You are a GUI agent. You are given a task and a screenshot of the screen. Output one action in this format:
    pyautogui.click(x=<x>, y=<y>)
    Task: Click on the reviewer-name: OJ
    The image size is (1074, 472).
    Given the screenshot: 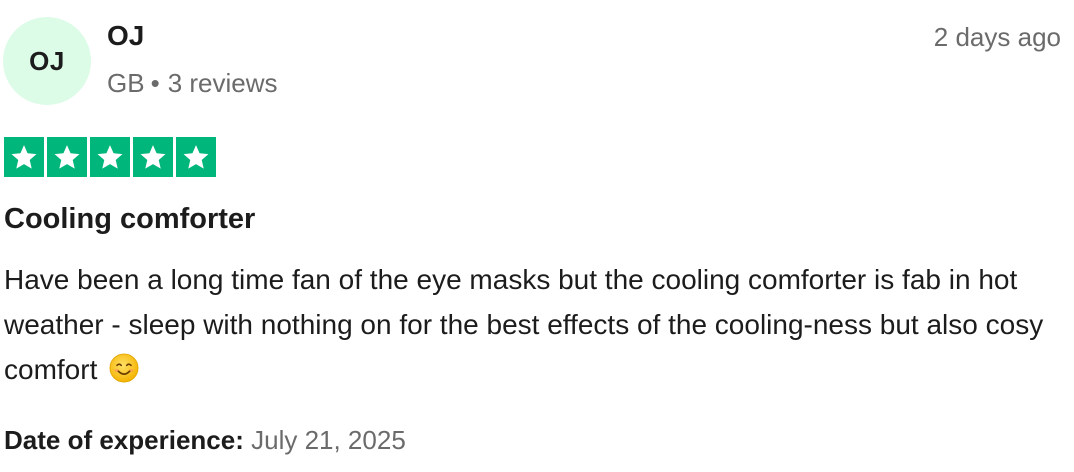 What is the action you would take?
    pyautogui.click(x=125, y=36)
    